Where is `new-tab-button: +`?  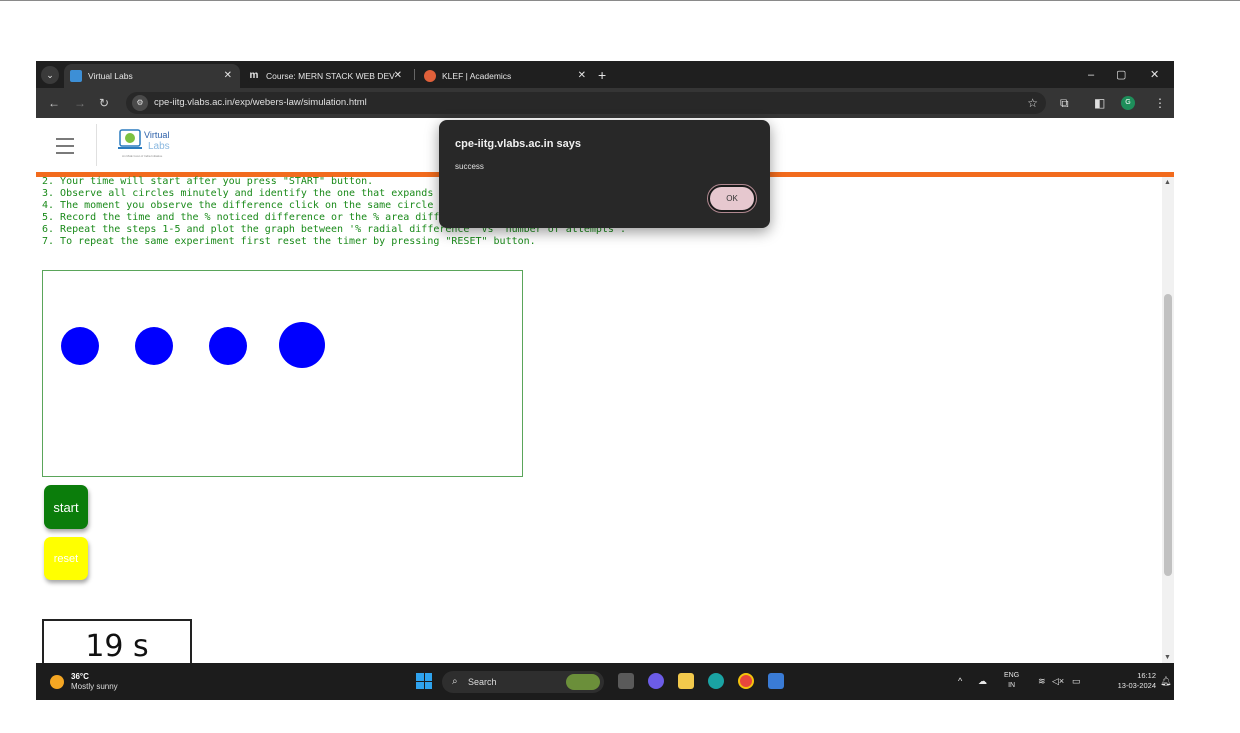
new-tab-button: + is located at coordinates (602, 75).